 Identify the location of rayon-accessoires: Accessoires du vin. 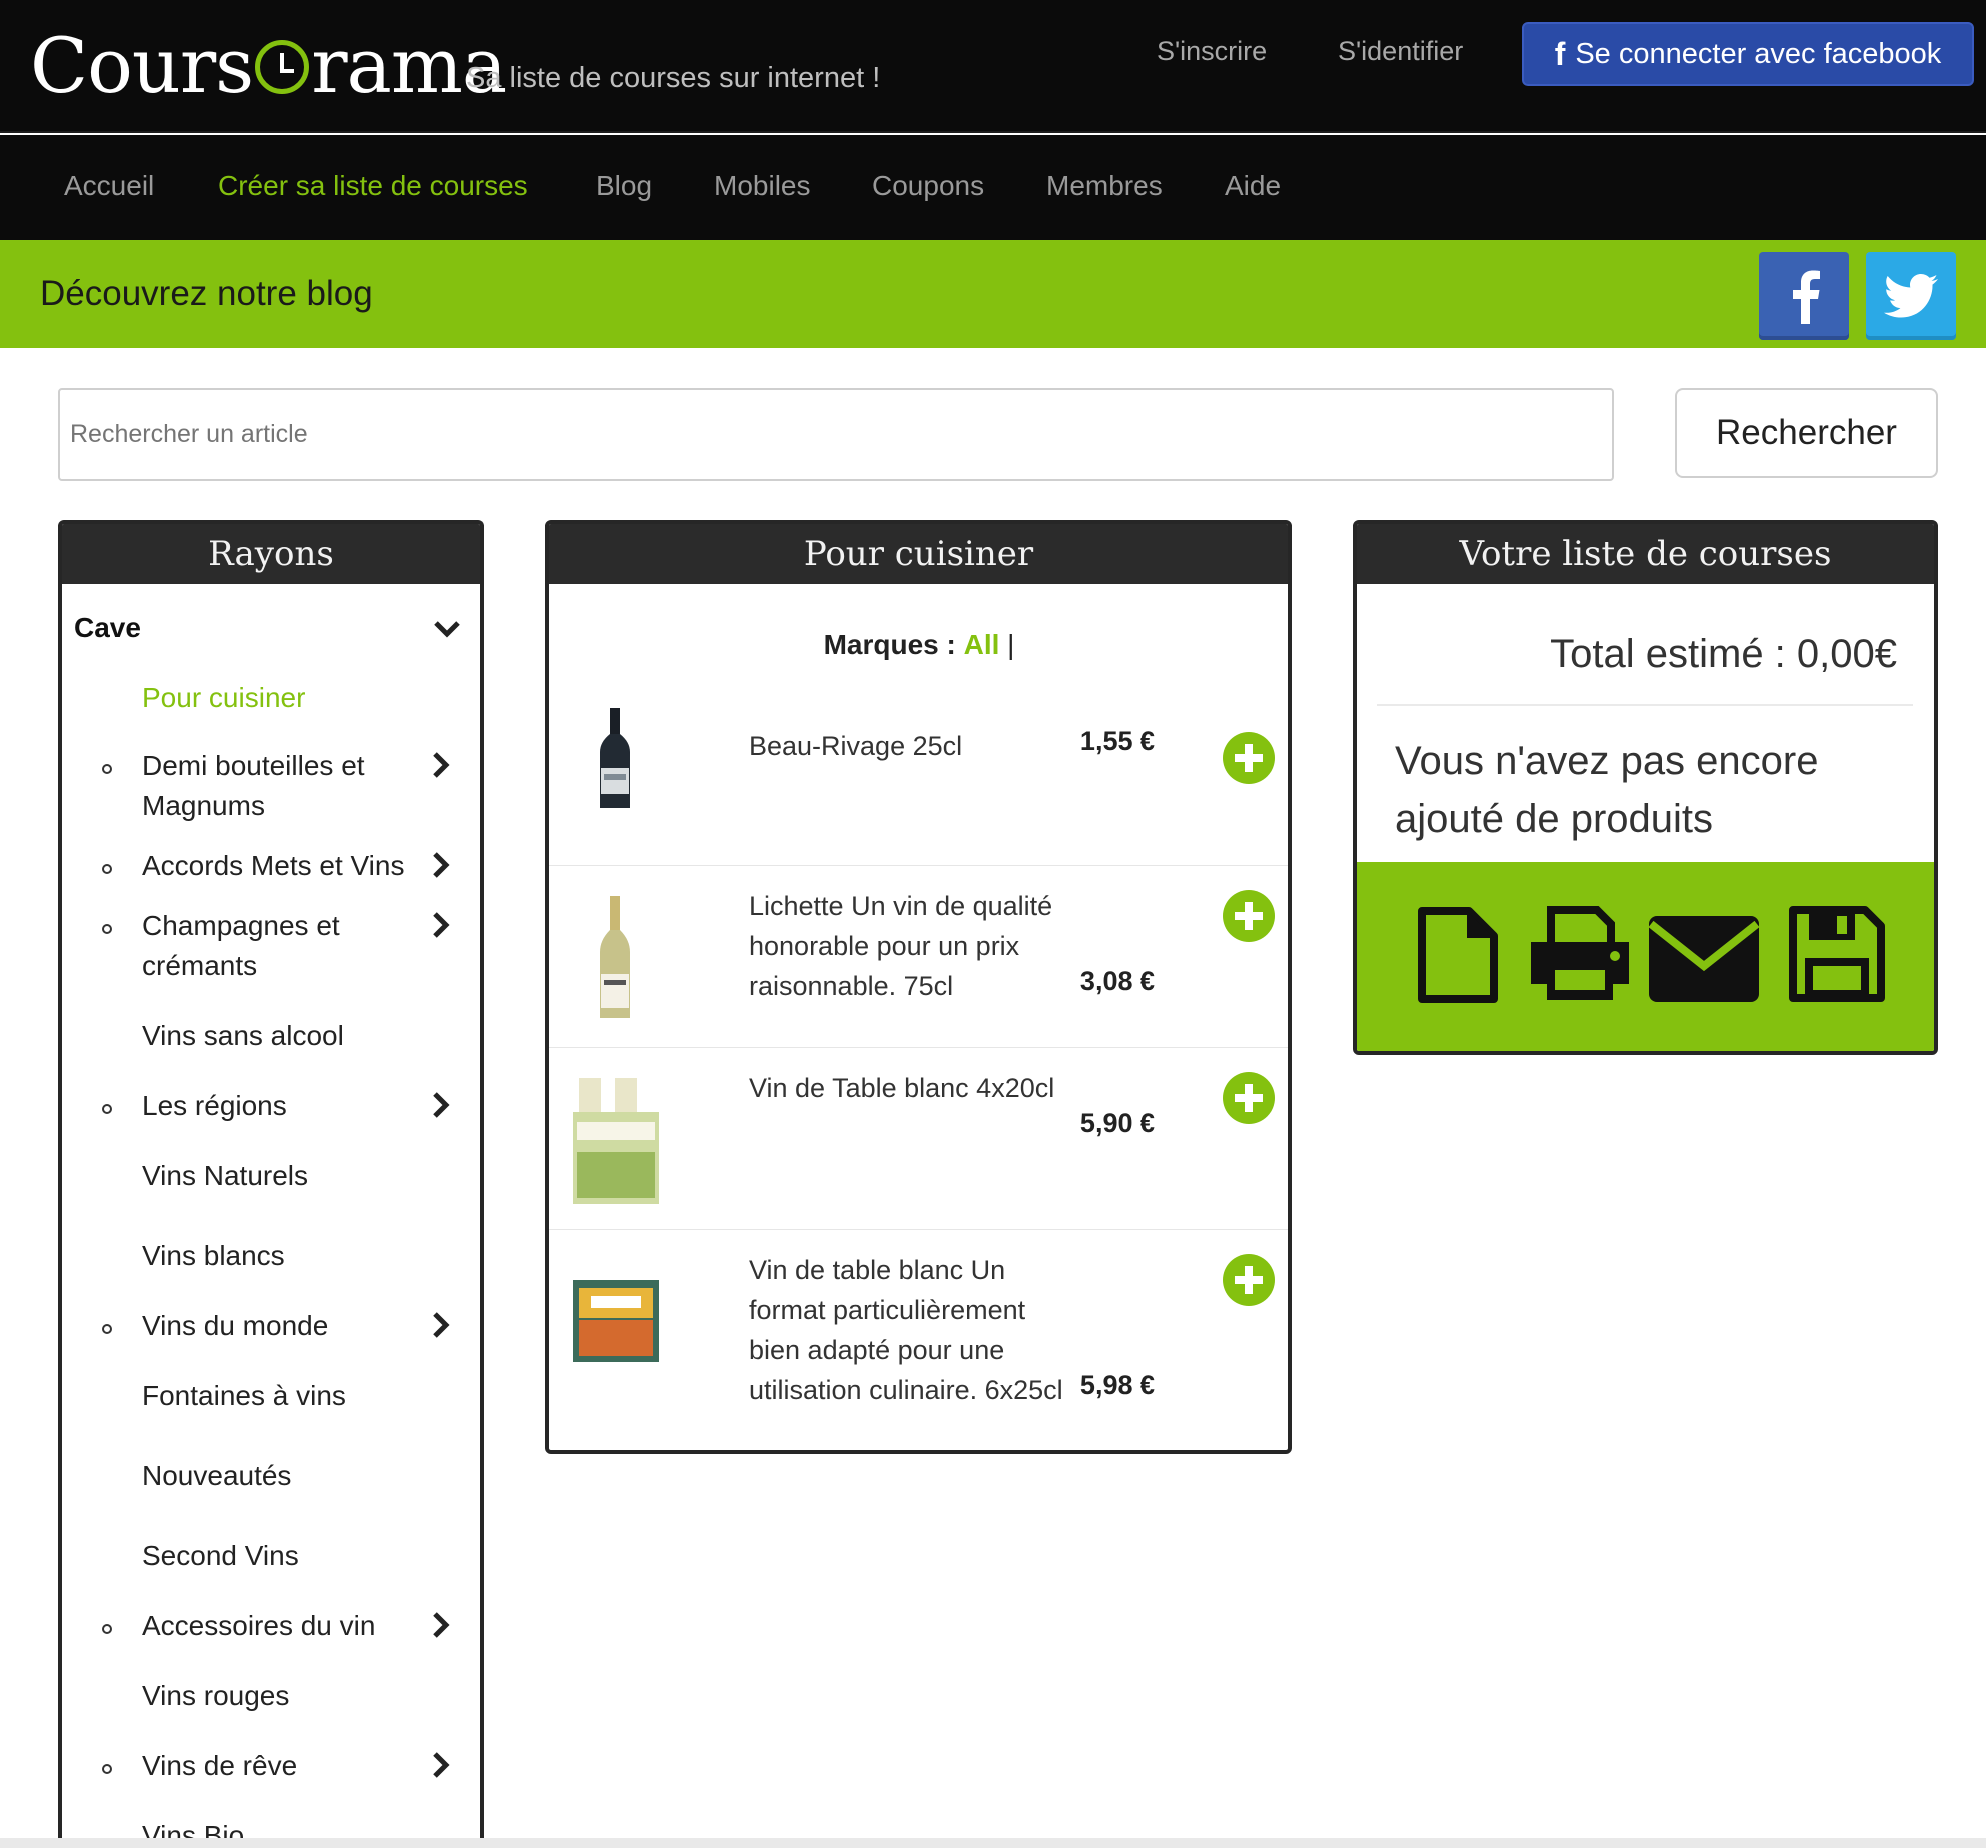
(292, 1626).